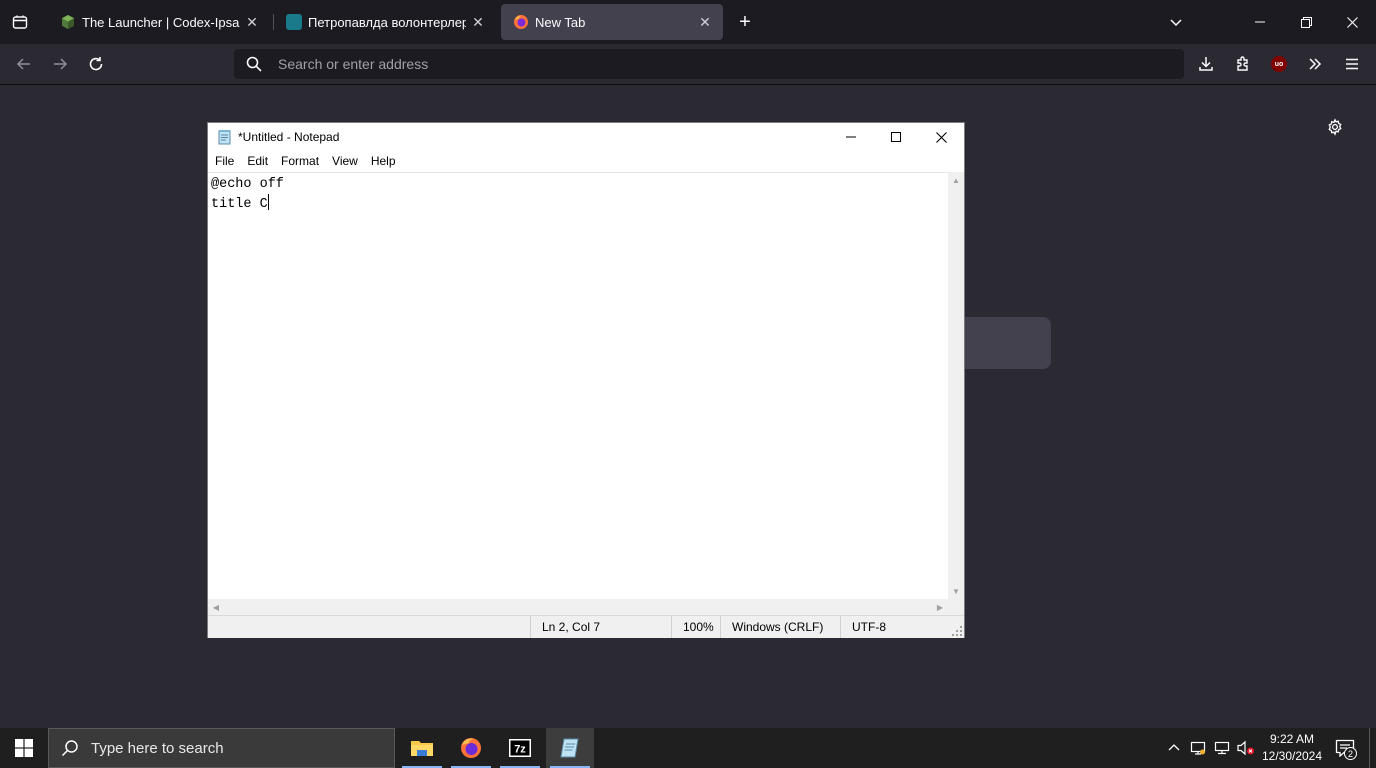 This screenshot has height=768, width=1376. I want to click on network-icon, so click(1222, 748).